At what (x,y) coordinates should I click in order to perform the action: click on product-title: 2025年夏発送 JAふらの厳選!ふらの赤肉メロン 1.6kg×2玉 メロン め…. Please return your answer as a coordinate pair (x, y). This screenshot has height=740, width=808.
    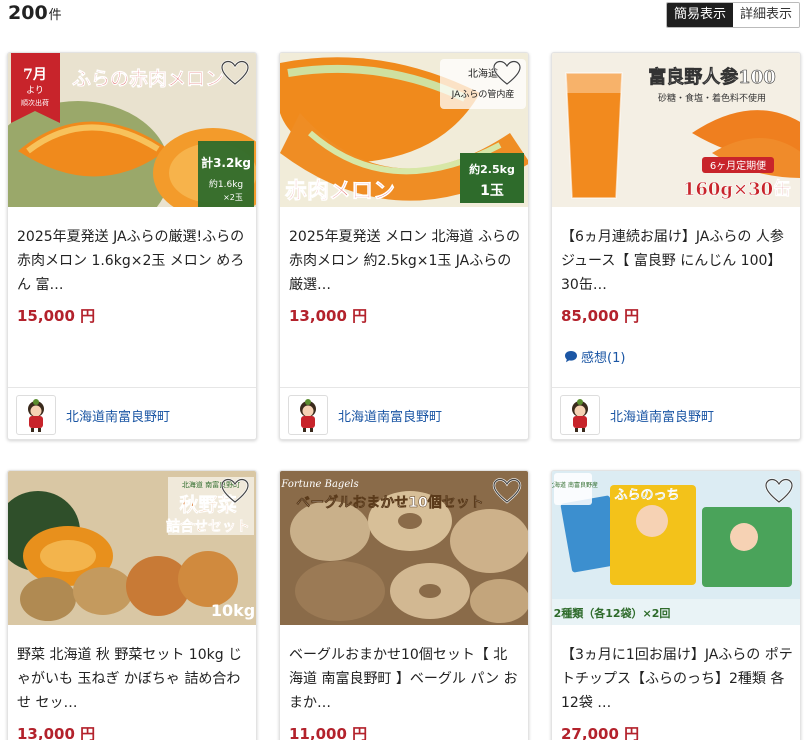
    Looking at the image, I should click on (133, 261).